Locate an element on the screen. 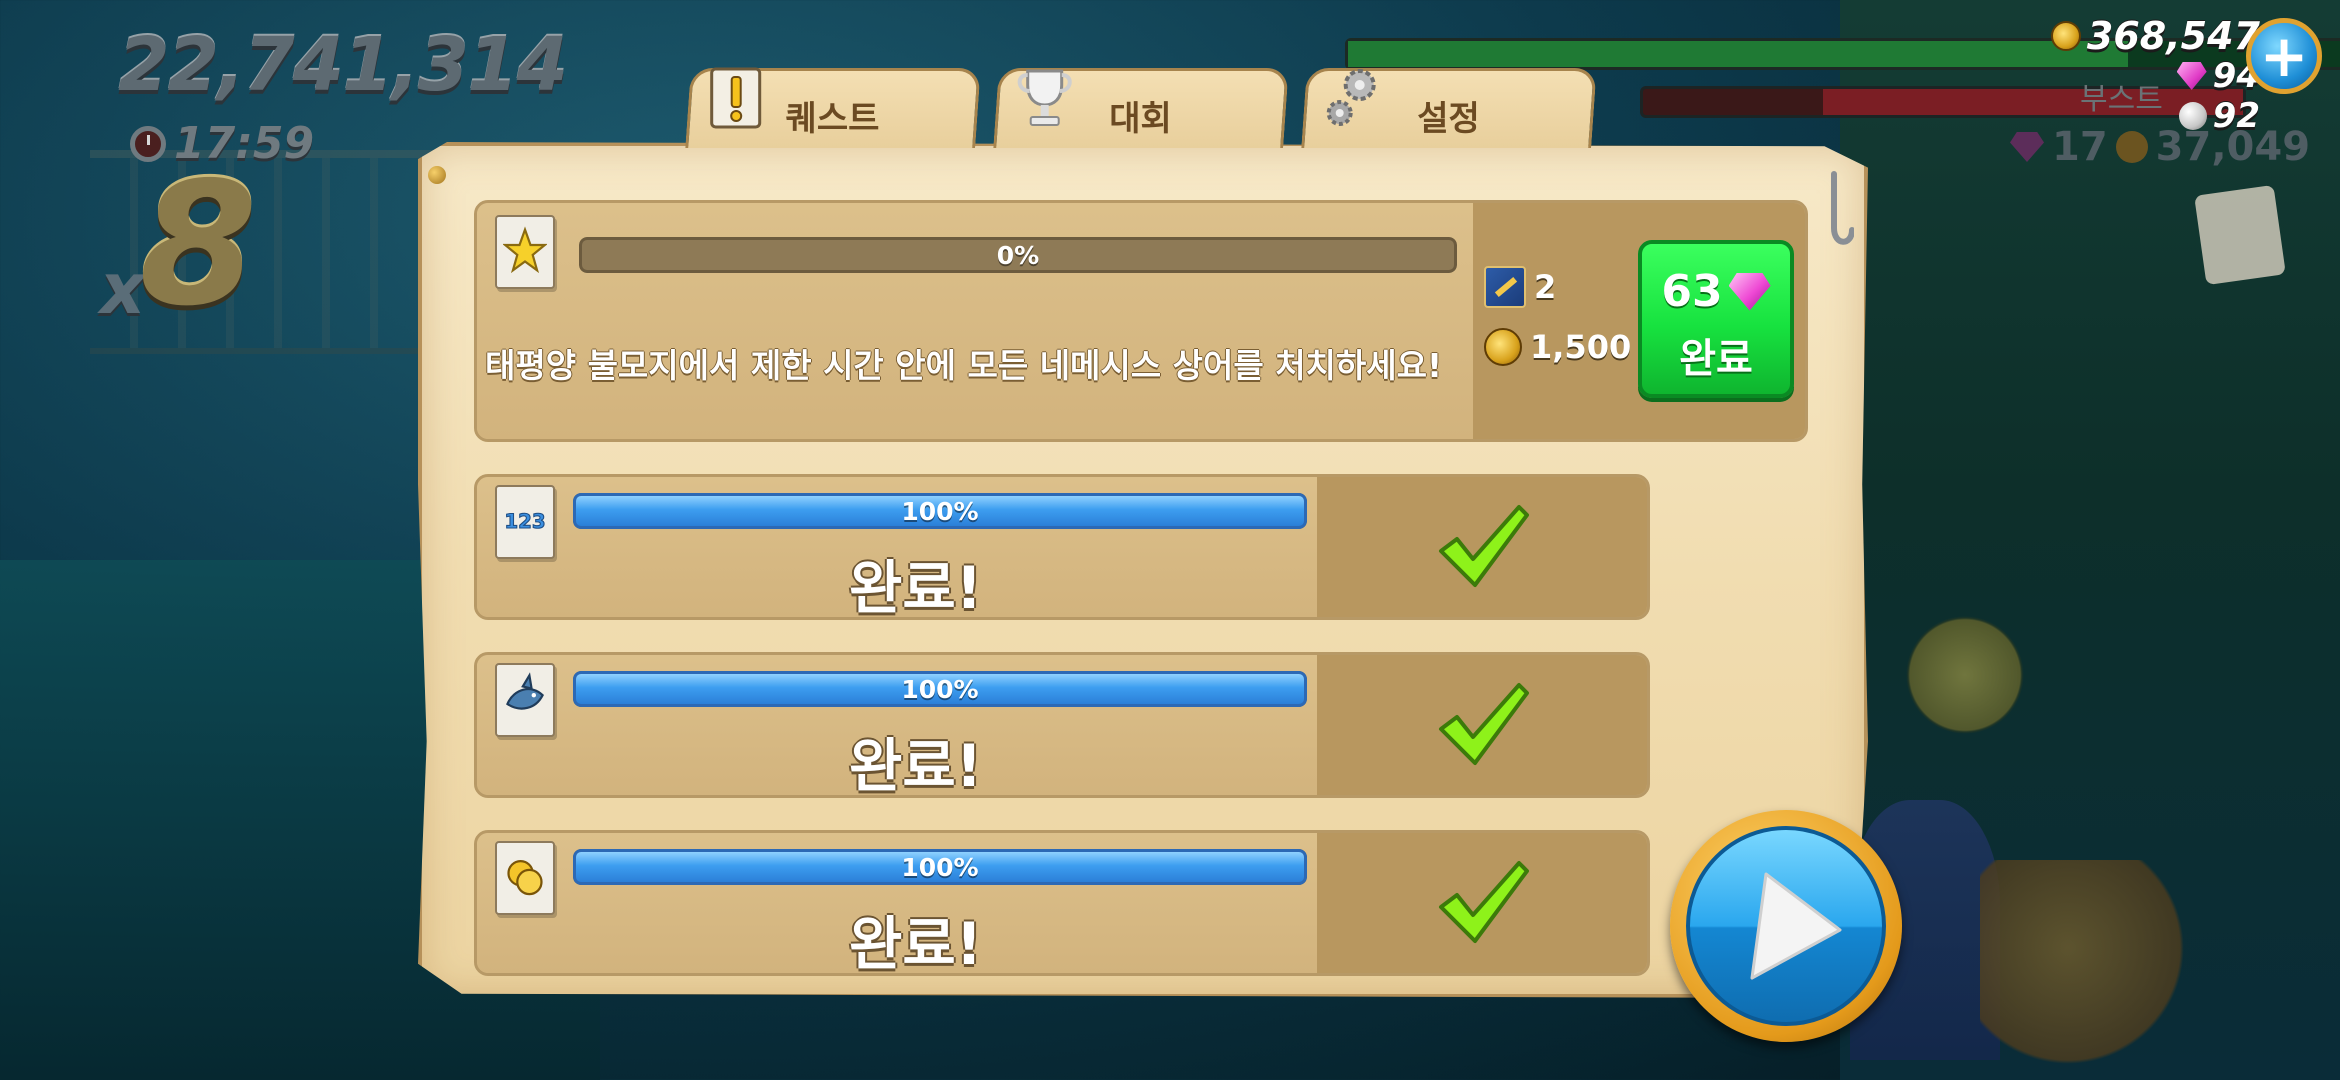 The image size is (2340, 1080). quest-card-completed: 123 100% 완료! is located at coordinates (1062, 547).